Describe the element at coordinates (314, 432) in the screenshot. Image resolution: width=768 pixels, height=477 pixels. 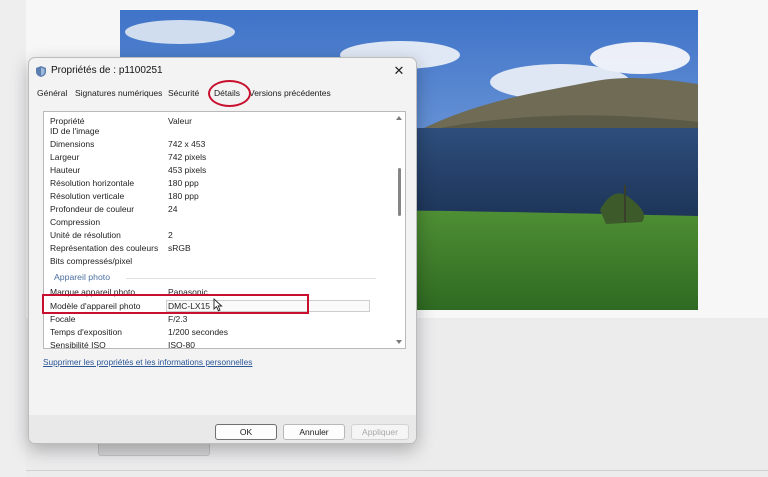
I see `cancel-button: Annuler` at that location.